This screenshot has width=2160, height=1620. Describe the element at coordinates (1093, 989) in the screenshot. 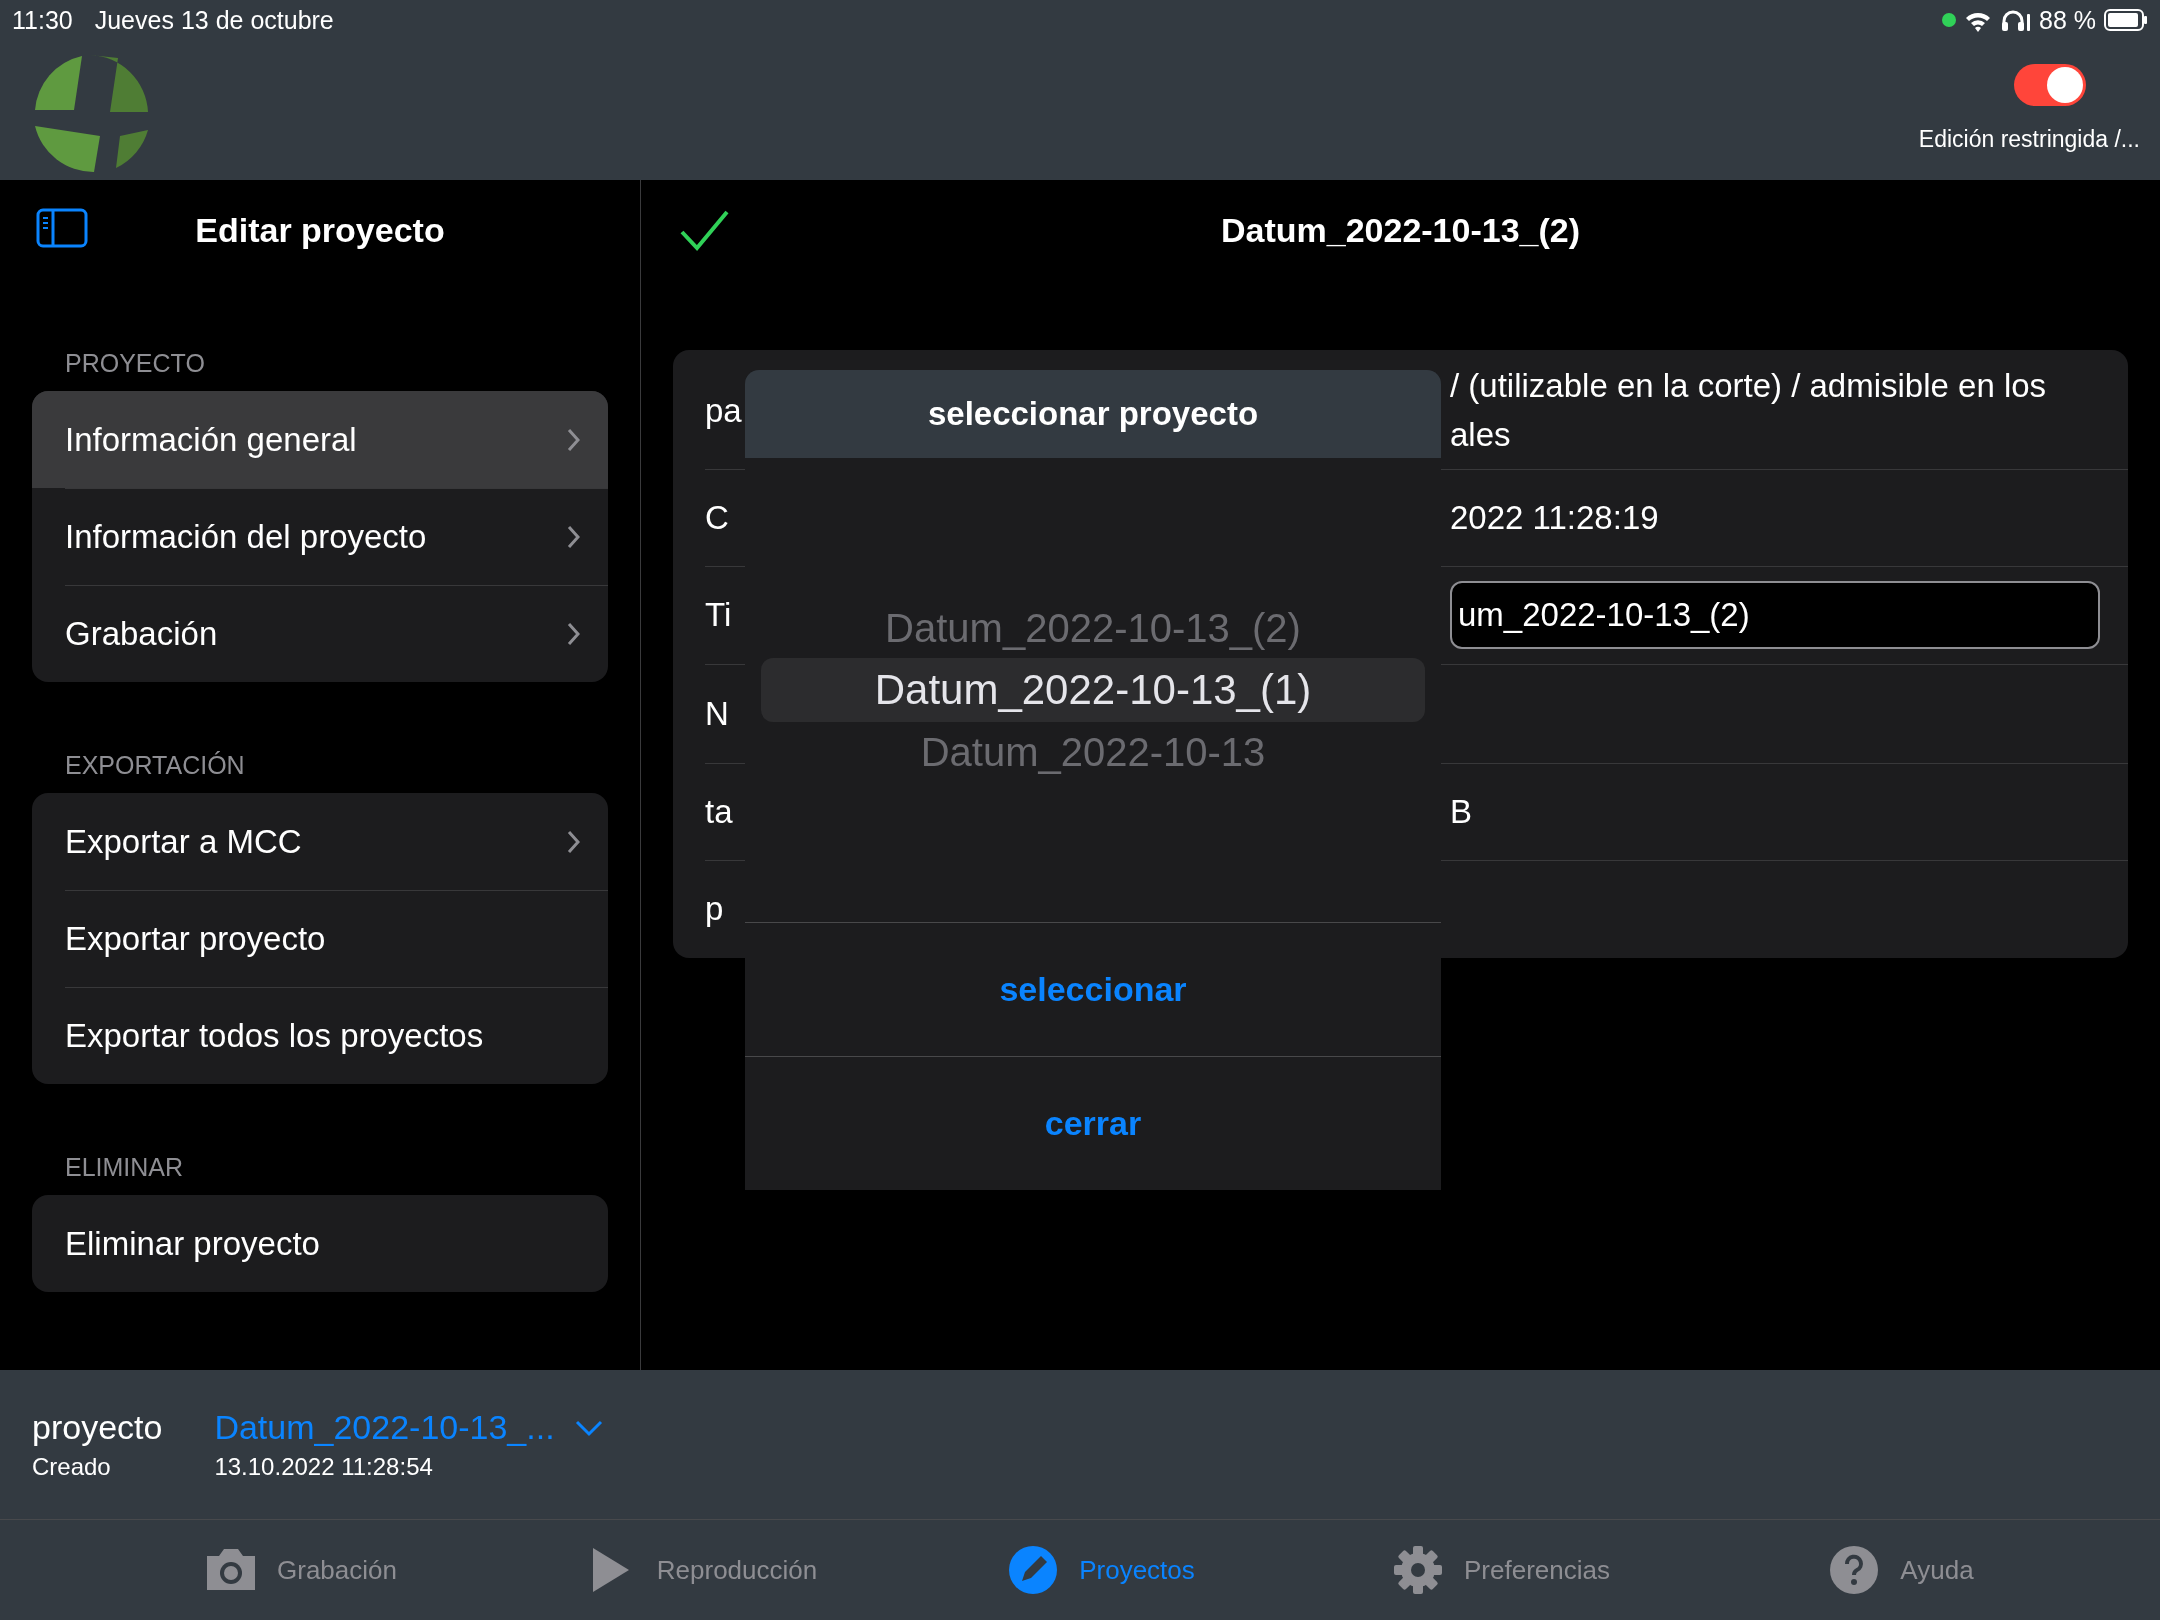

I see `dialog-button: seleccionar` at that location.